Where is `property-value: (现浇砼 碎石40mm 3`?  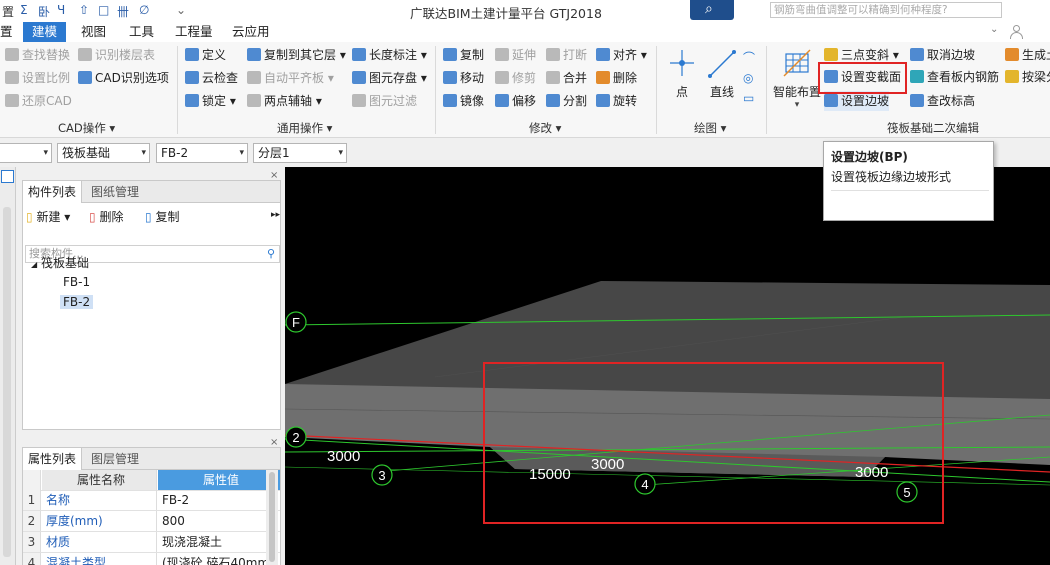 property-value: (现浇砼 碎石40mm 3 is located at coordinates (213, 559).